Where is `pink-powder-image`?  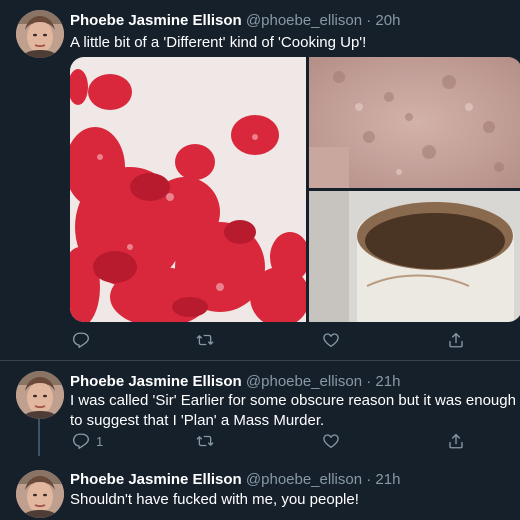 pink-powder-image is located at coordinates (414, 122).